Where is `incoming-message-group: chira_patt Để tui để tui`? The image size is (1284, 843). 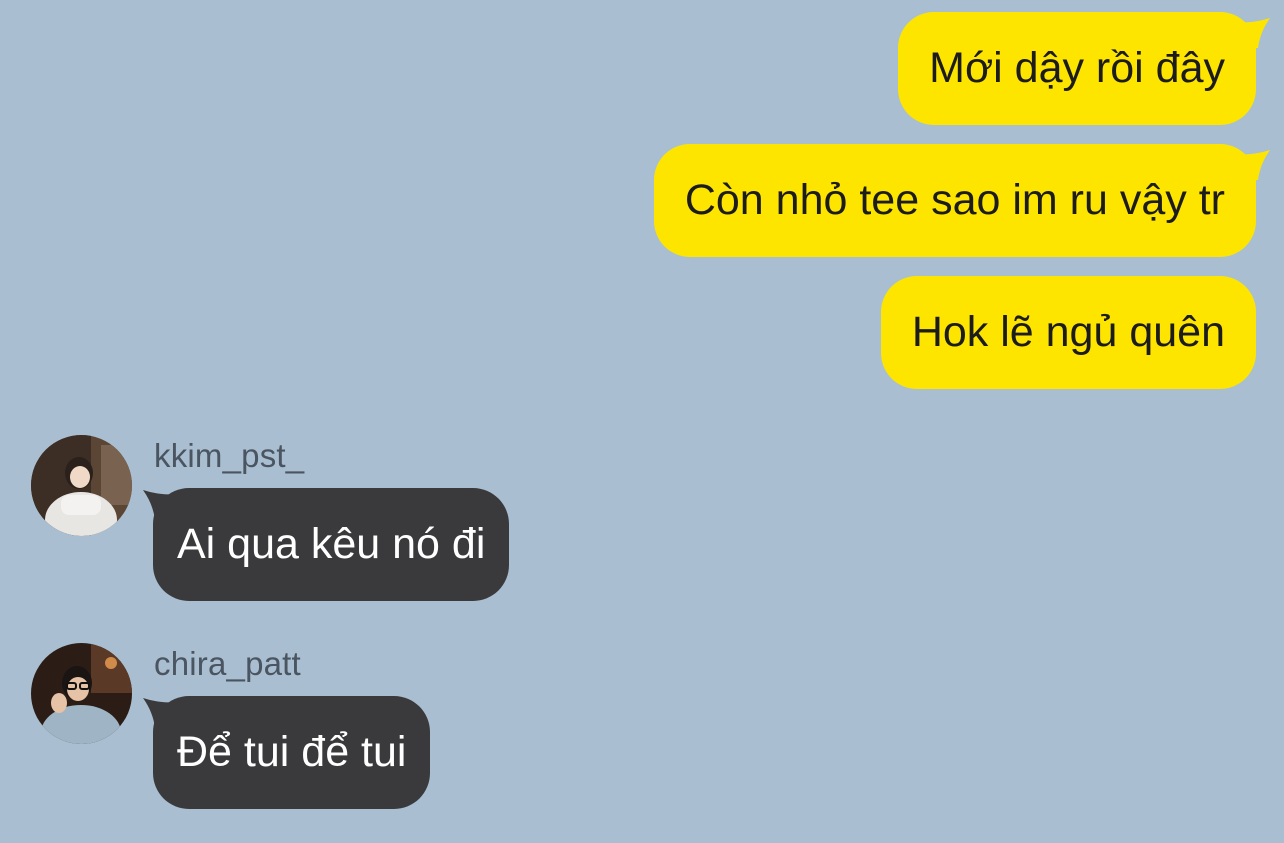 incoming-message-group: chira_patt Để tui để tui is located at coordinates (350, 743).